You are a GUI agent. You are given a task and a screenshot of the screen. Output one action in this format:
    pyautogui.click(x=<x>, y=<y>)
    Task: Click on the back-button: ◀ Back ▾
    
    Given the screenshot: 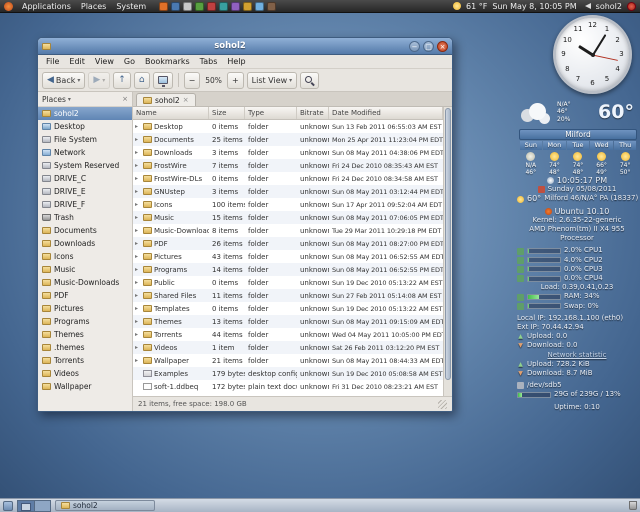 What is the action you would take?
    pyautogui.click(x=64, y=80)
    